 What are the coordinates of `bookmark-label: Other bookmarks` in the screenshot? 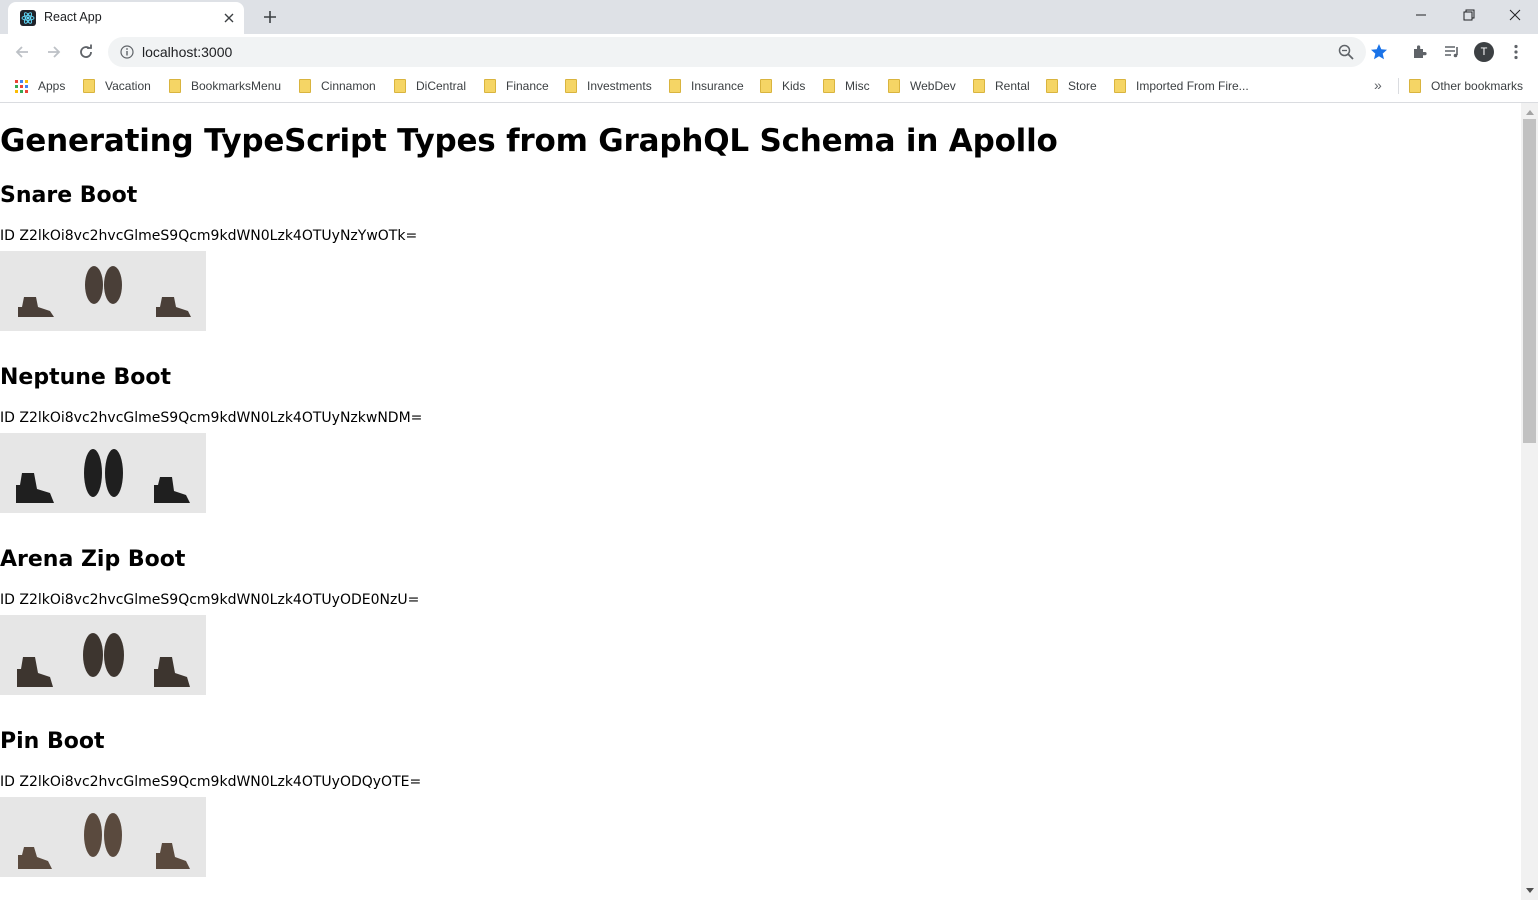 It's located at (1477, 86).